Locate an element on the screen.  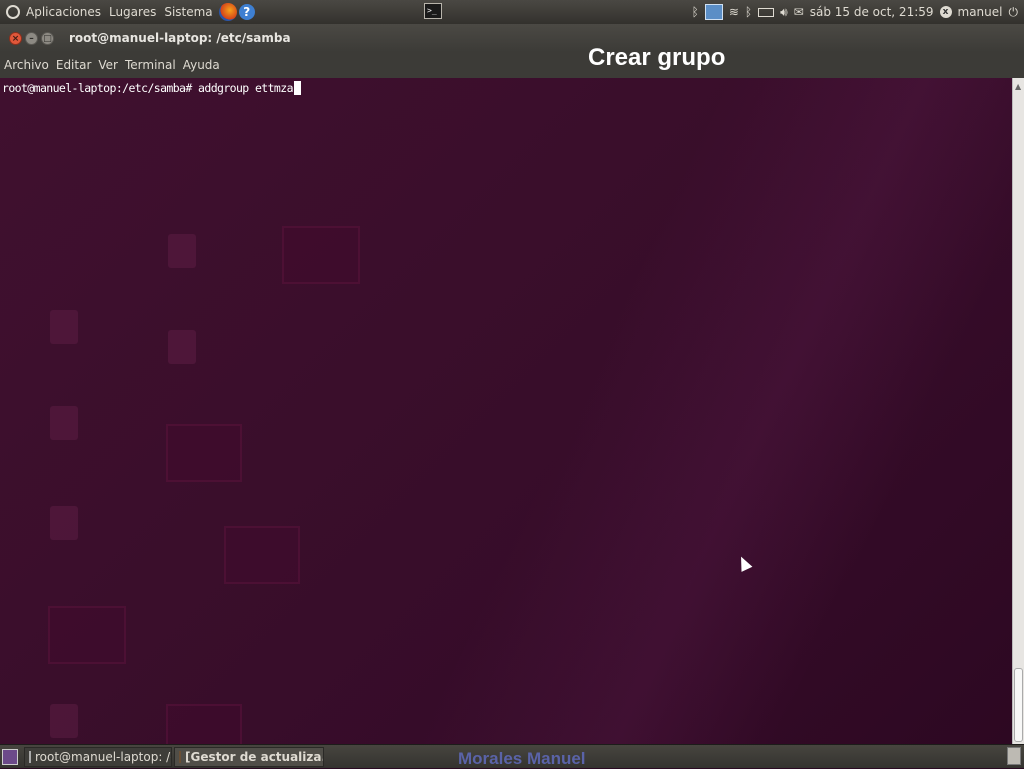
trash-icon is located at coordinates (1014, 756).